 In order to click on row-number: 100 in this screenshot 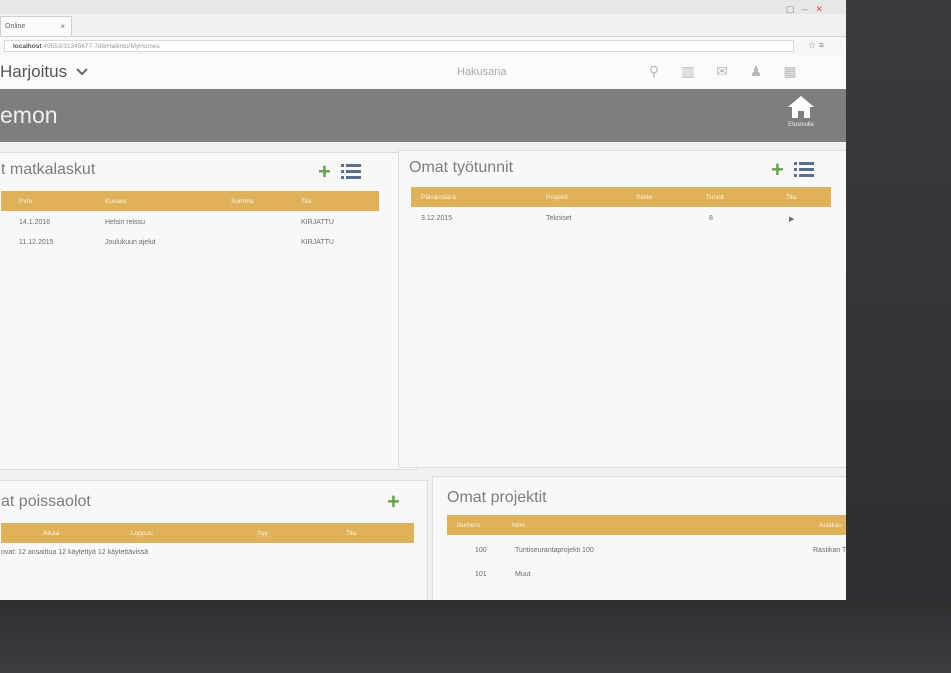, I will do `click(481, 550)`.